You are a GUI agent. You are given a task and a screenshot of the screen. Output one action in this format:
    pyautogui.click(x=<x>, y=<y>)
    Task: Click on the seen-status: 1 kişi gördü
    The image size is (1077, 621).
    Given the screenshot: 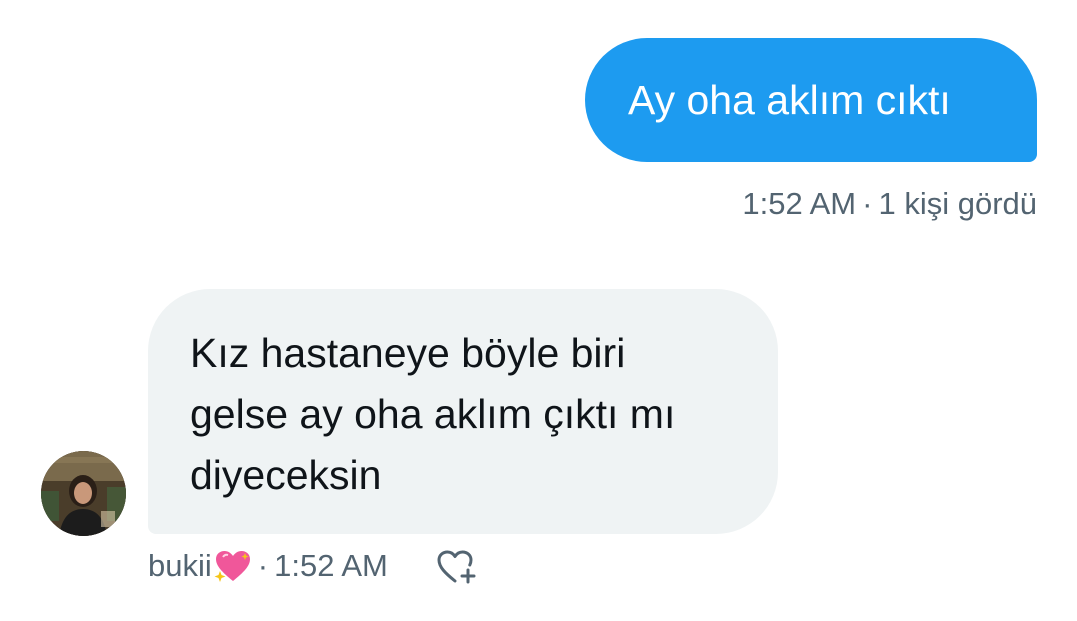 What is the action you would take?
    pyautogui.click(x=957, y=203)
    